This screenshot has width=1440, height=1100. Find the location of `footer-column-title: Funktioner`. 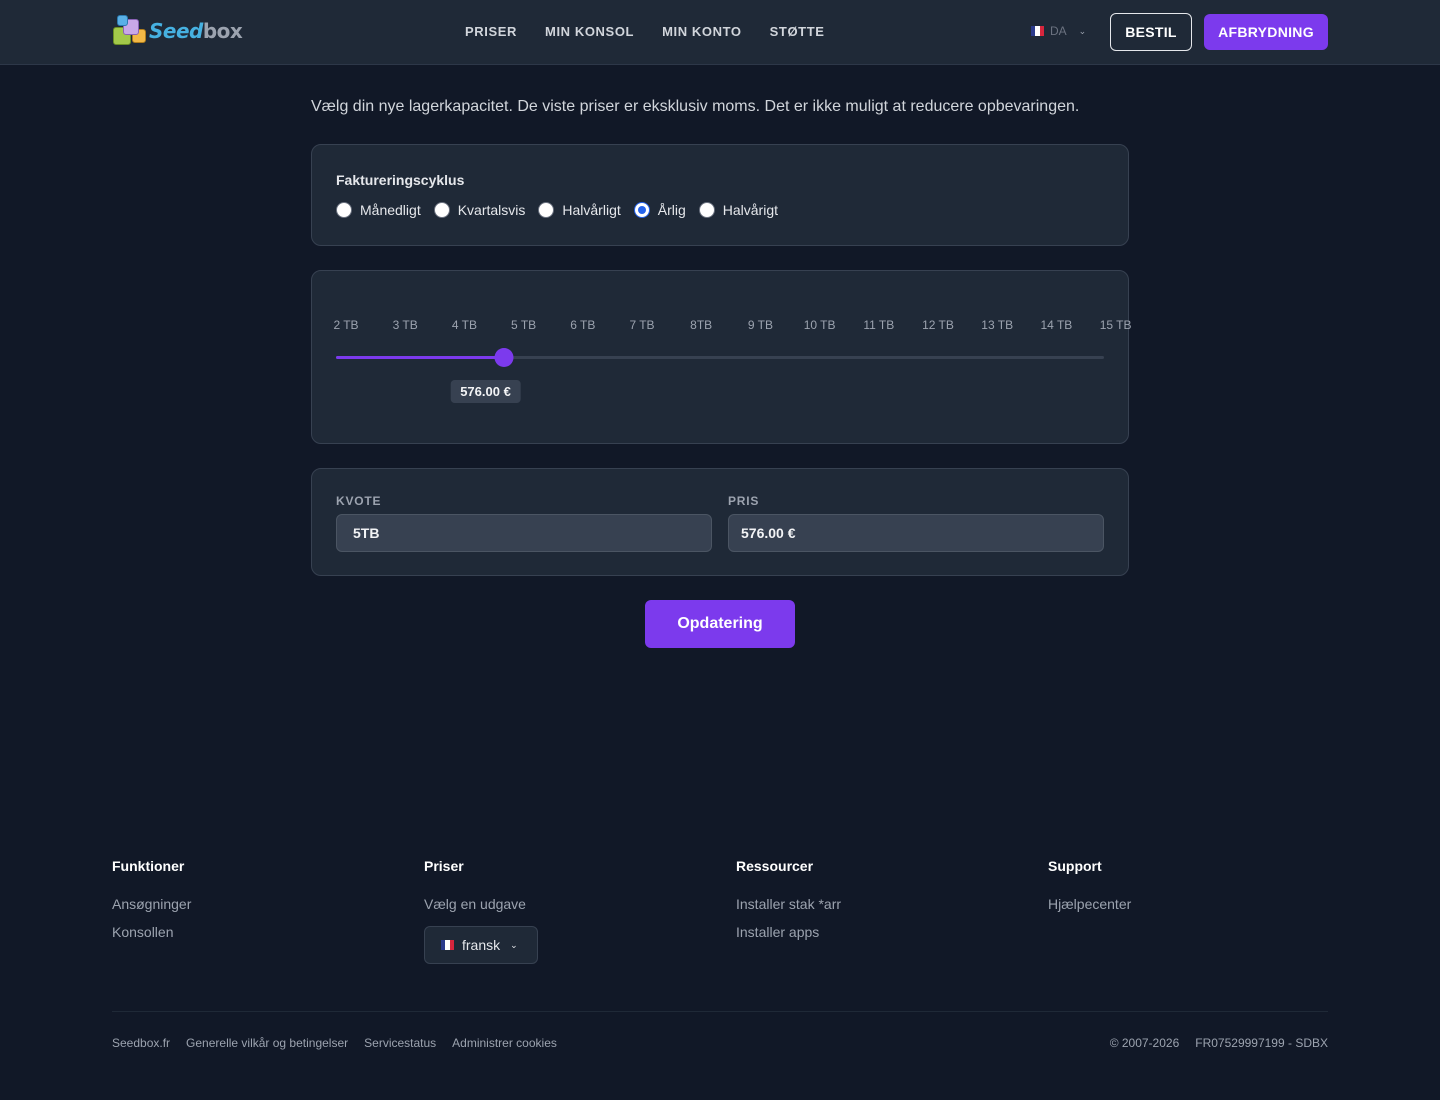

footer-column-title: Funktioner is located at coordinates (148, 866).